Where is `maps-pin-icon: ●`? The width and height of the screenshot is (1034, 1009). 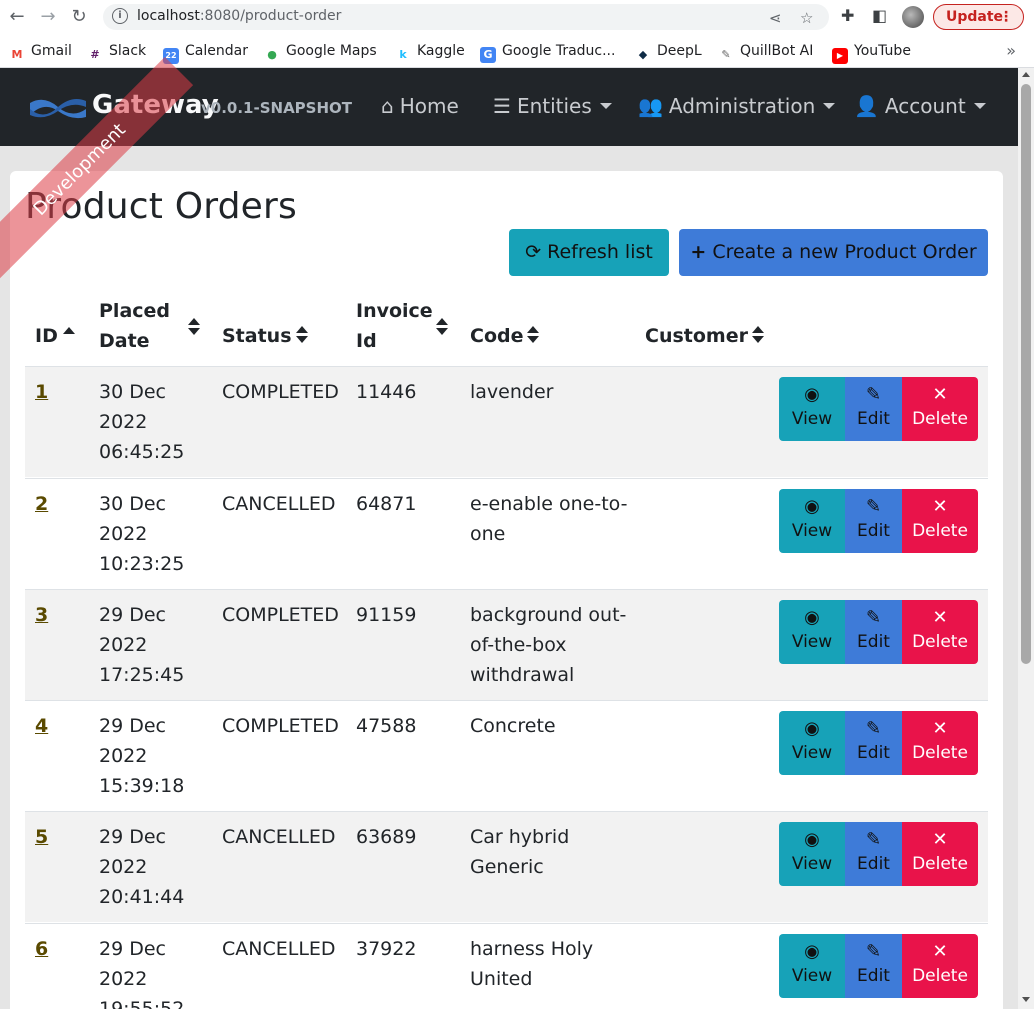 maps-pin-icon: ● is located at coordinates (272, 54).